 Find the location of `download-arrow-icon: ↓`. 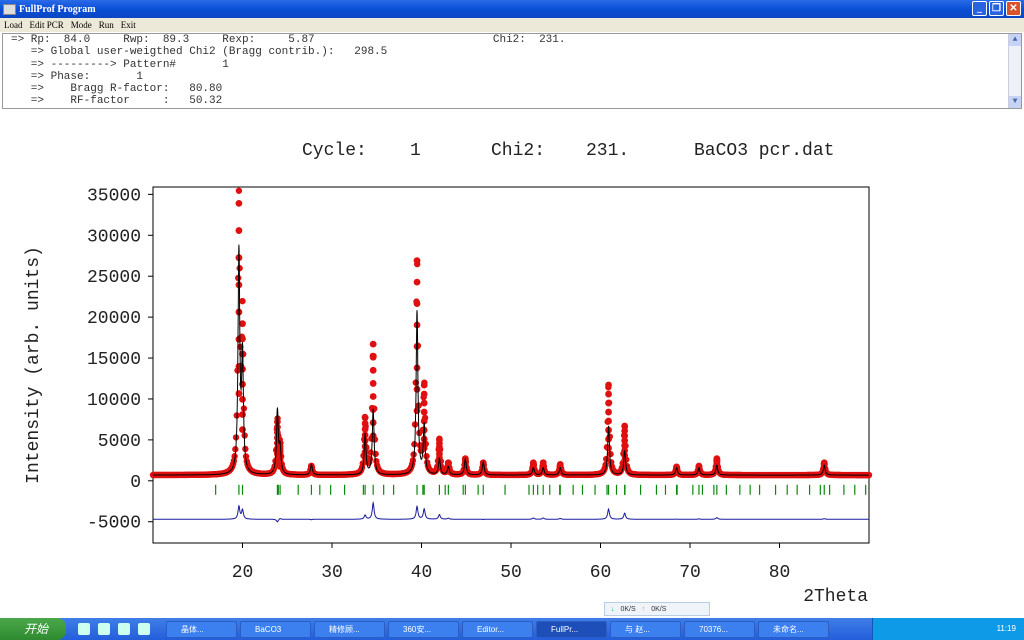

download-arrow-icon: ↓ is located at coordinates (613, 609).